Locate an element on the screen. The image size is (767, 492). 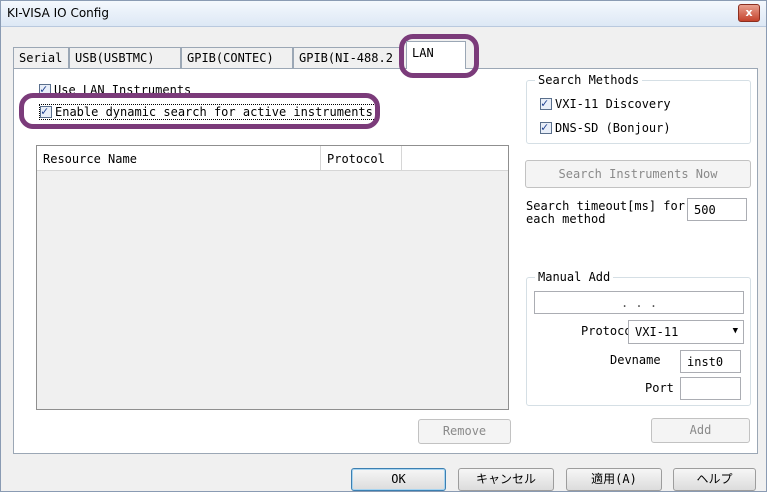
port-input is located at coordinates (710, 388).